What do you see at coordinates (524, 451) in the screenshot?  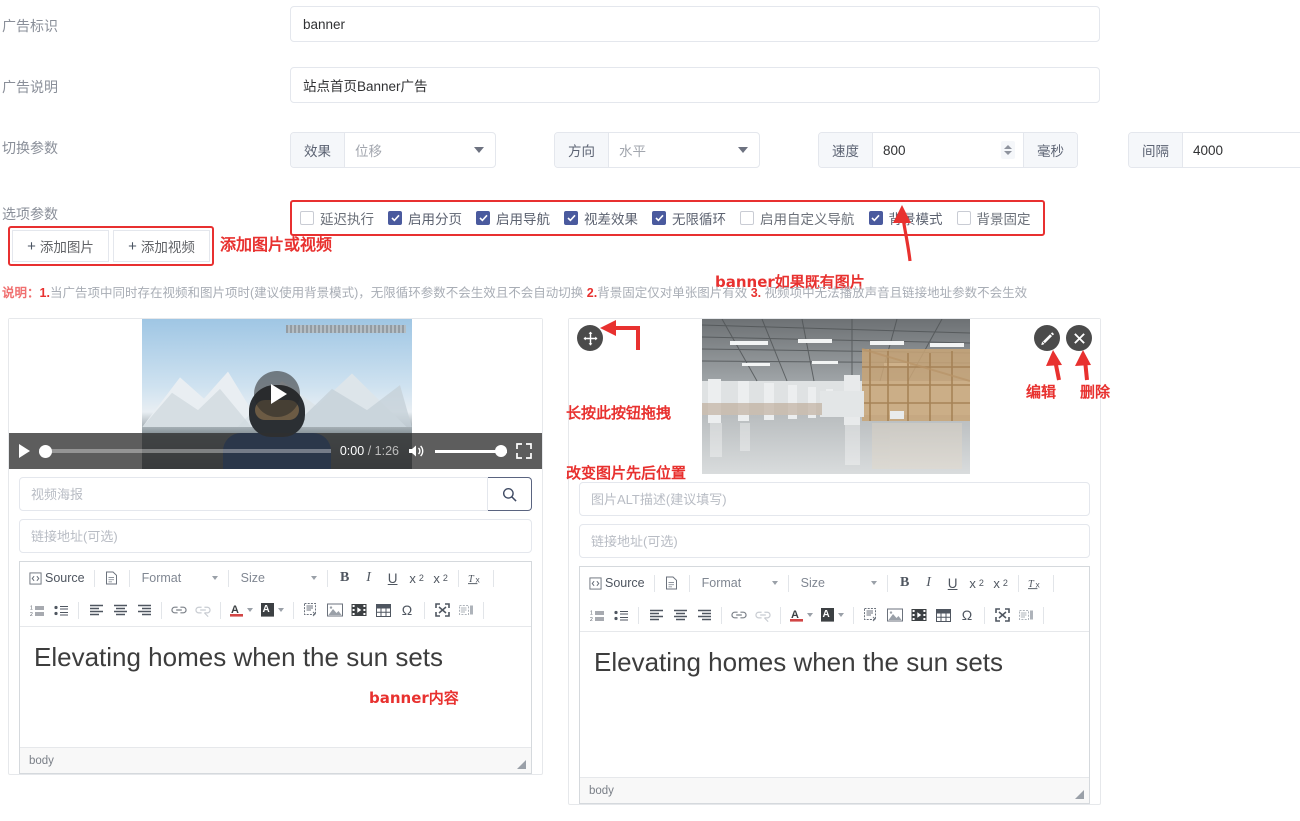 I see `fullscreen-button` at bounding box center [524, 451].